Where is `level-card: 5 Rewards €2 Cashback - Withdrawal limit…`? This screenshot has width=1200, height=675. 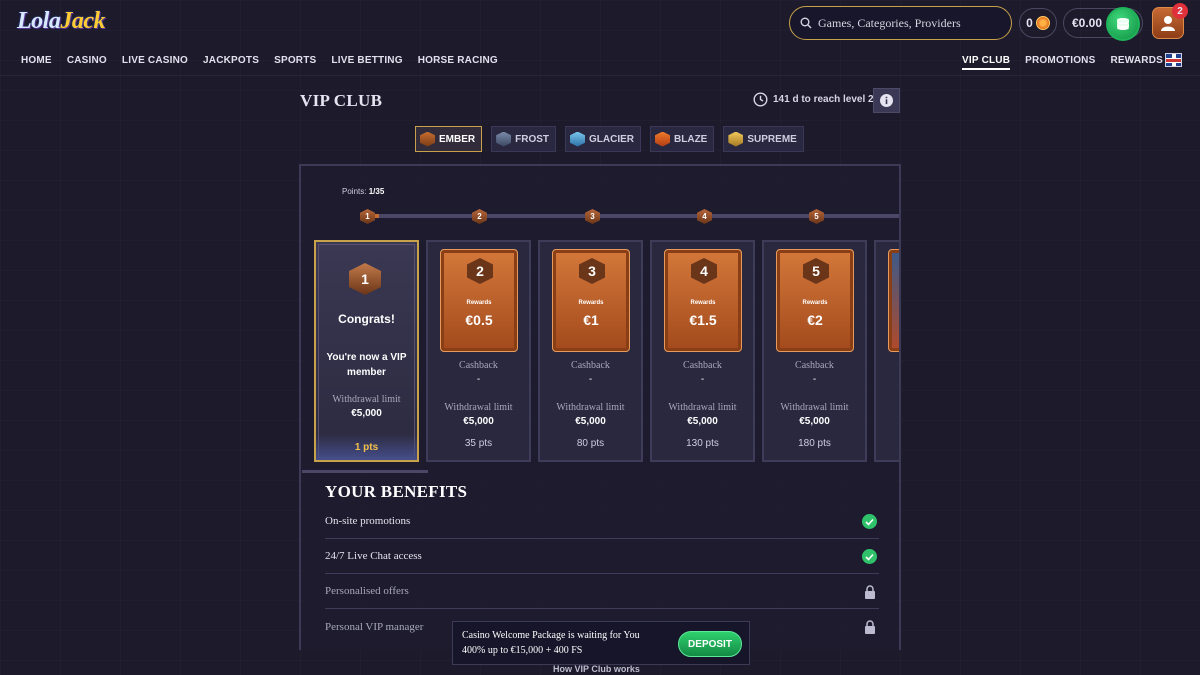
level-card: 5 Rewards €2 Cashback - Withdrawal limit… is located at coordinates (814, 351).